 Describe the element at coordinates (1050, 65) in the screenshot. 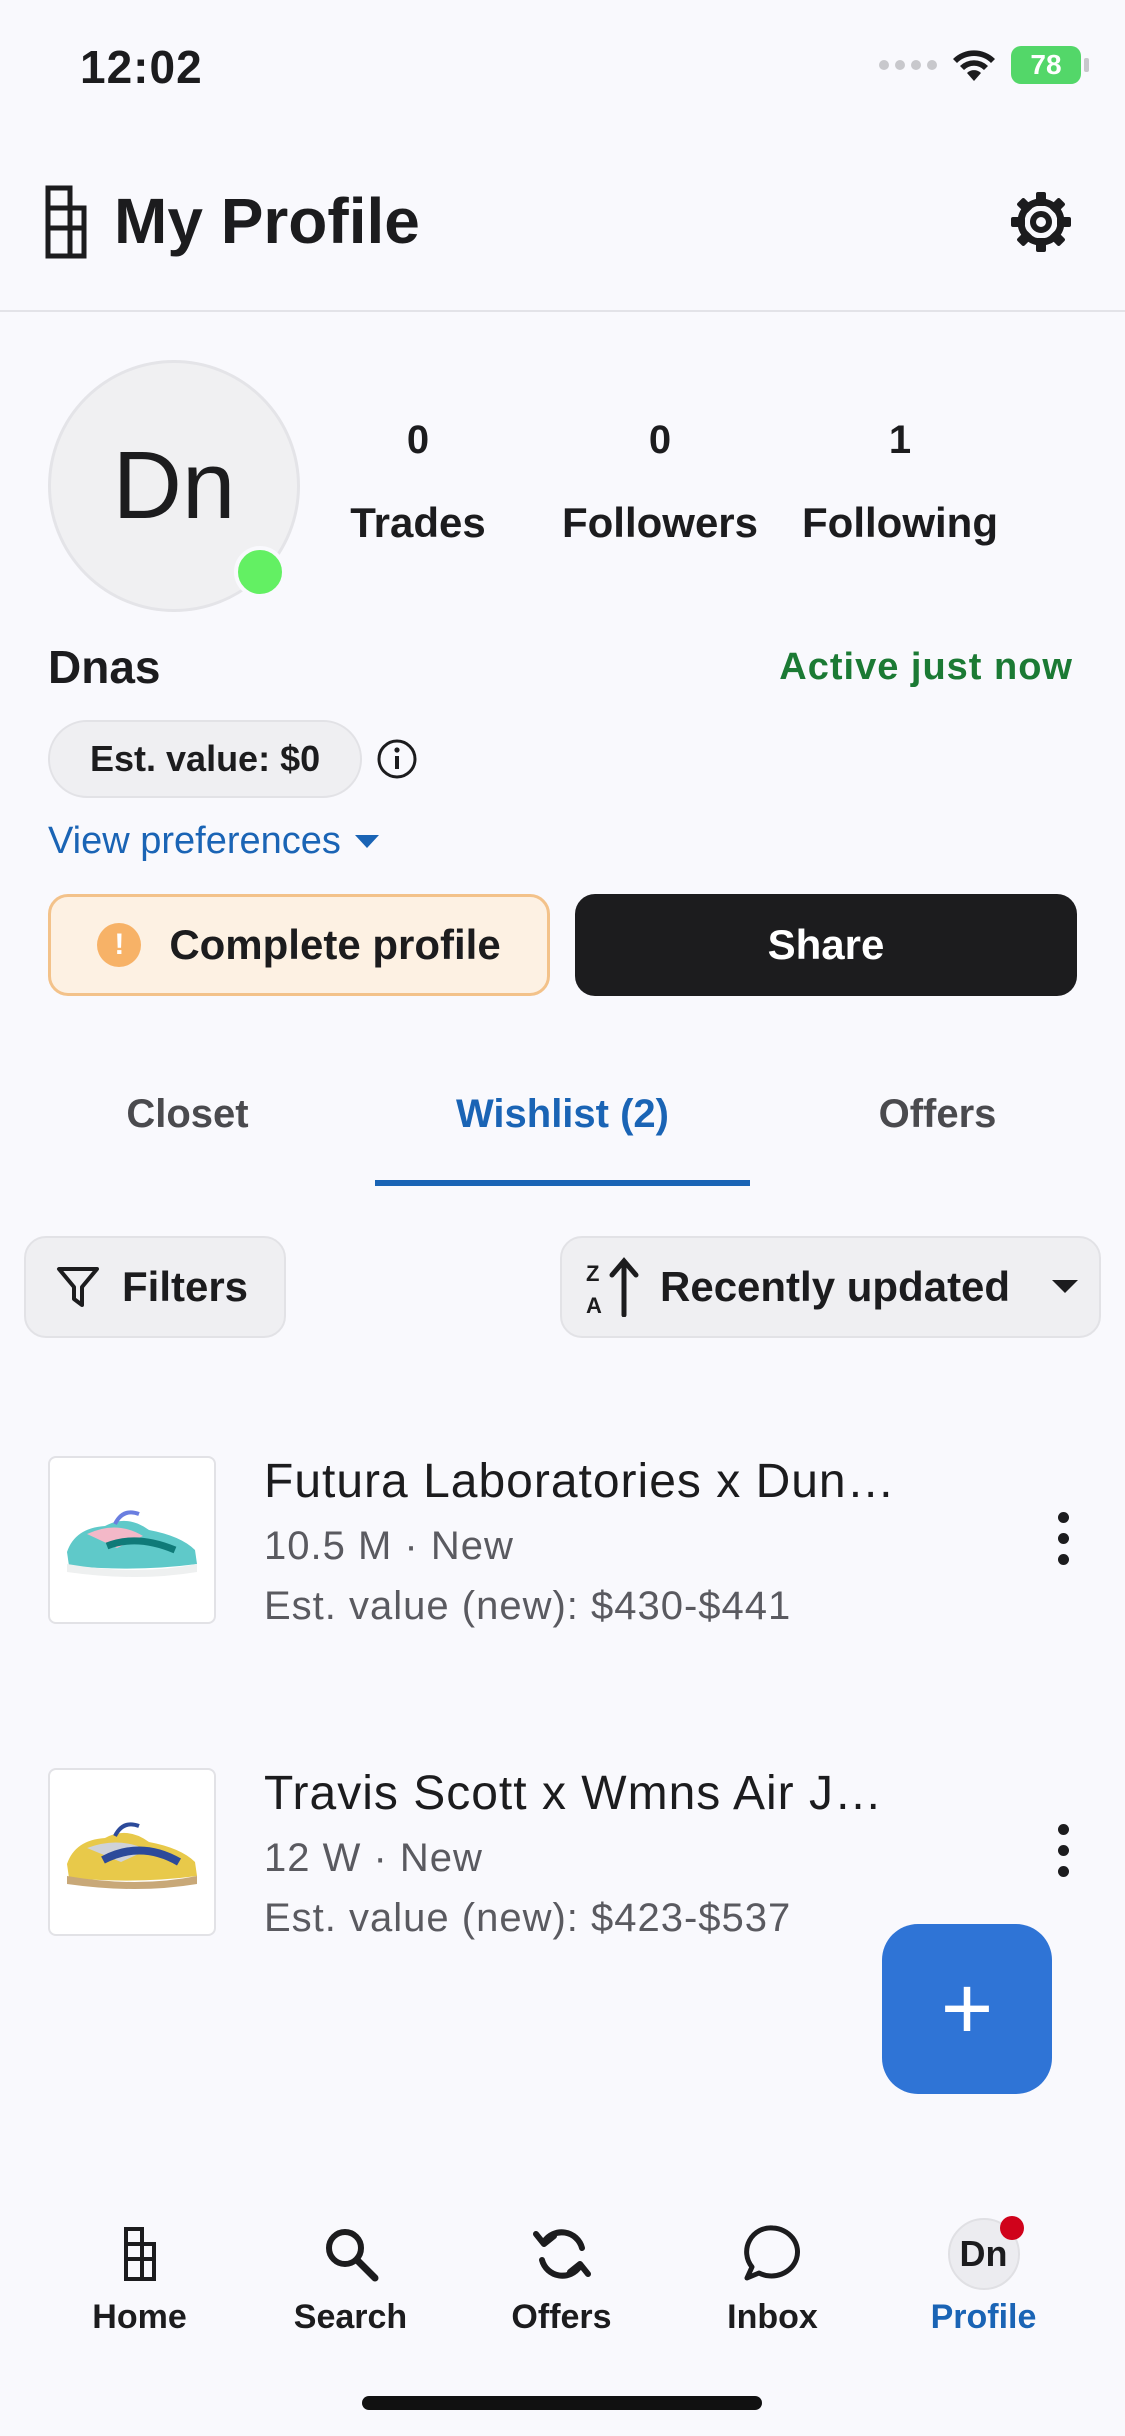

I see `battery-icon: 78` at that location.